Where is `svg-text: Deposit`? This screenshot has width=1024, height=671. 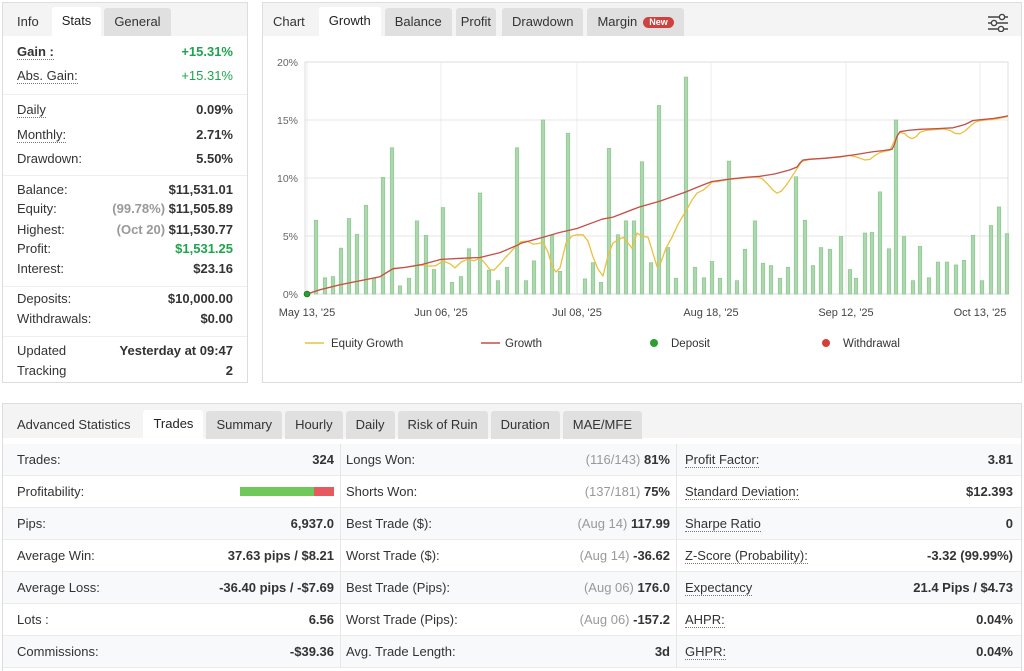
svg-text: Deposit is located at coordinates (691, 344).